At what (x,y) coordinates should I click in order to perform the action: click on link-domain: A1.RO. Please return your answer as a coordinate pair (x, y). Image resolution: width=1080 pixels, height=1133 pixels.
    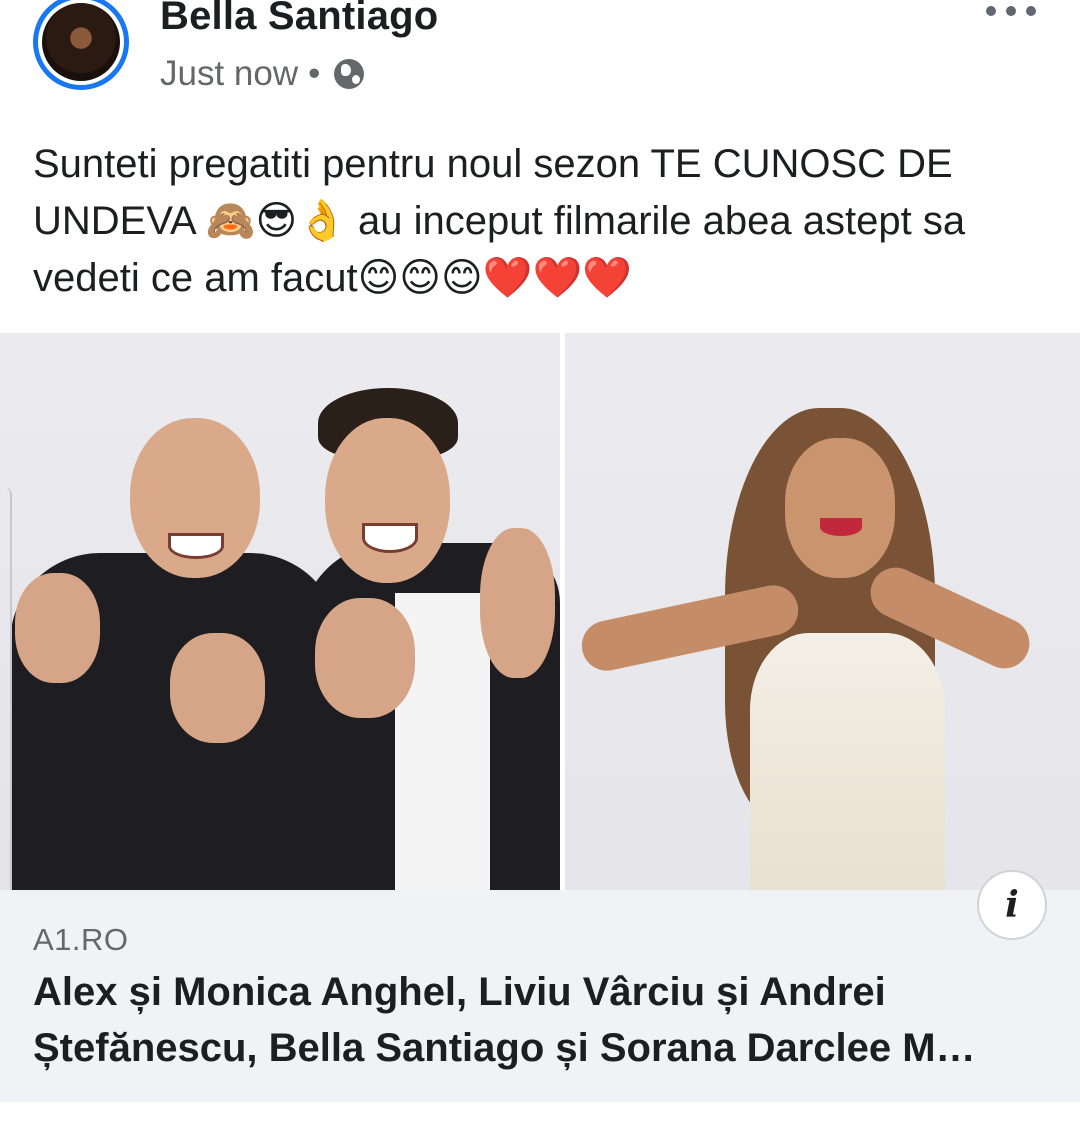
    Looking at the image, I should click on (81, 939).